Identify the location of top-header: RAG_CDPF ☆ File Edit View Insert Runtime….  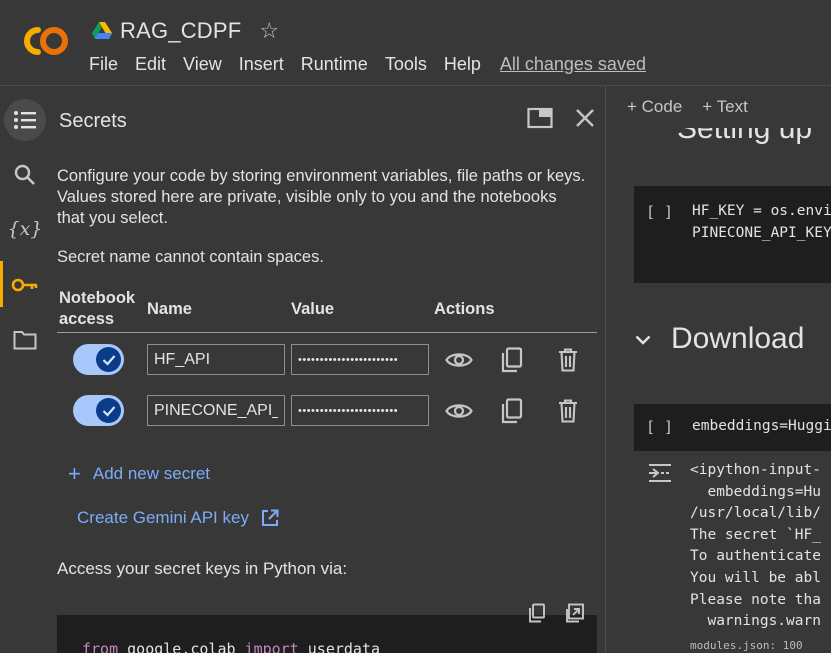
(415, 43).